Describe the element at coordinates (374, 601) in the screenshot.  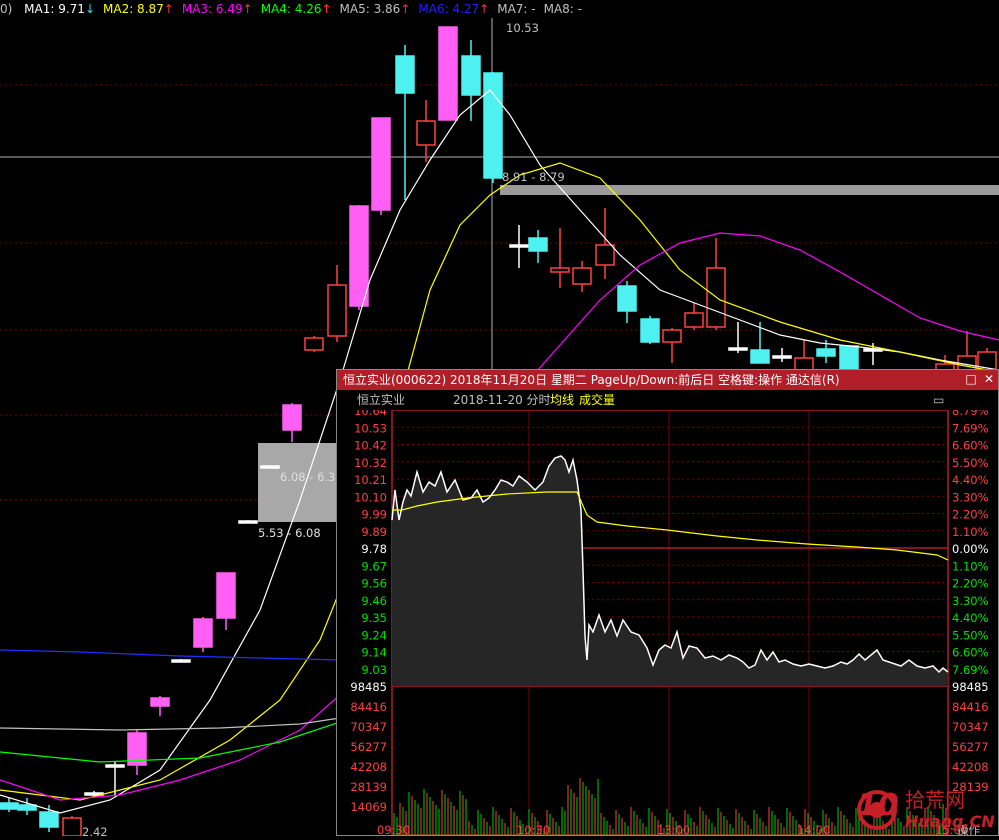
I see `axis-label: 9.46` at that location.